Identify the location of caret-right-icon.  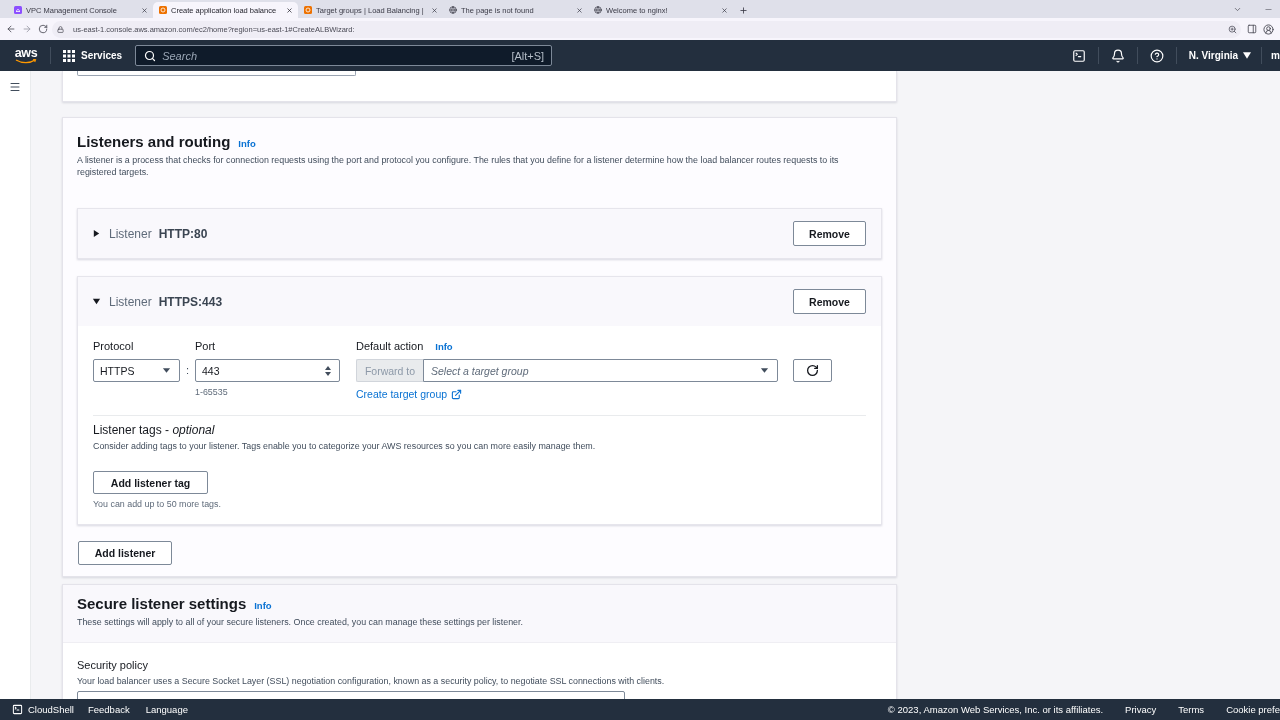
(96, 233).